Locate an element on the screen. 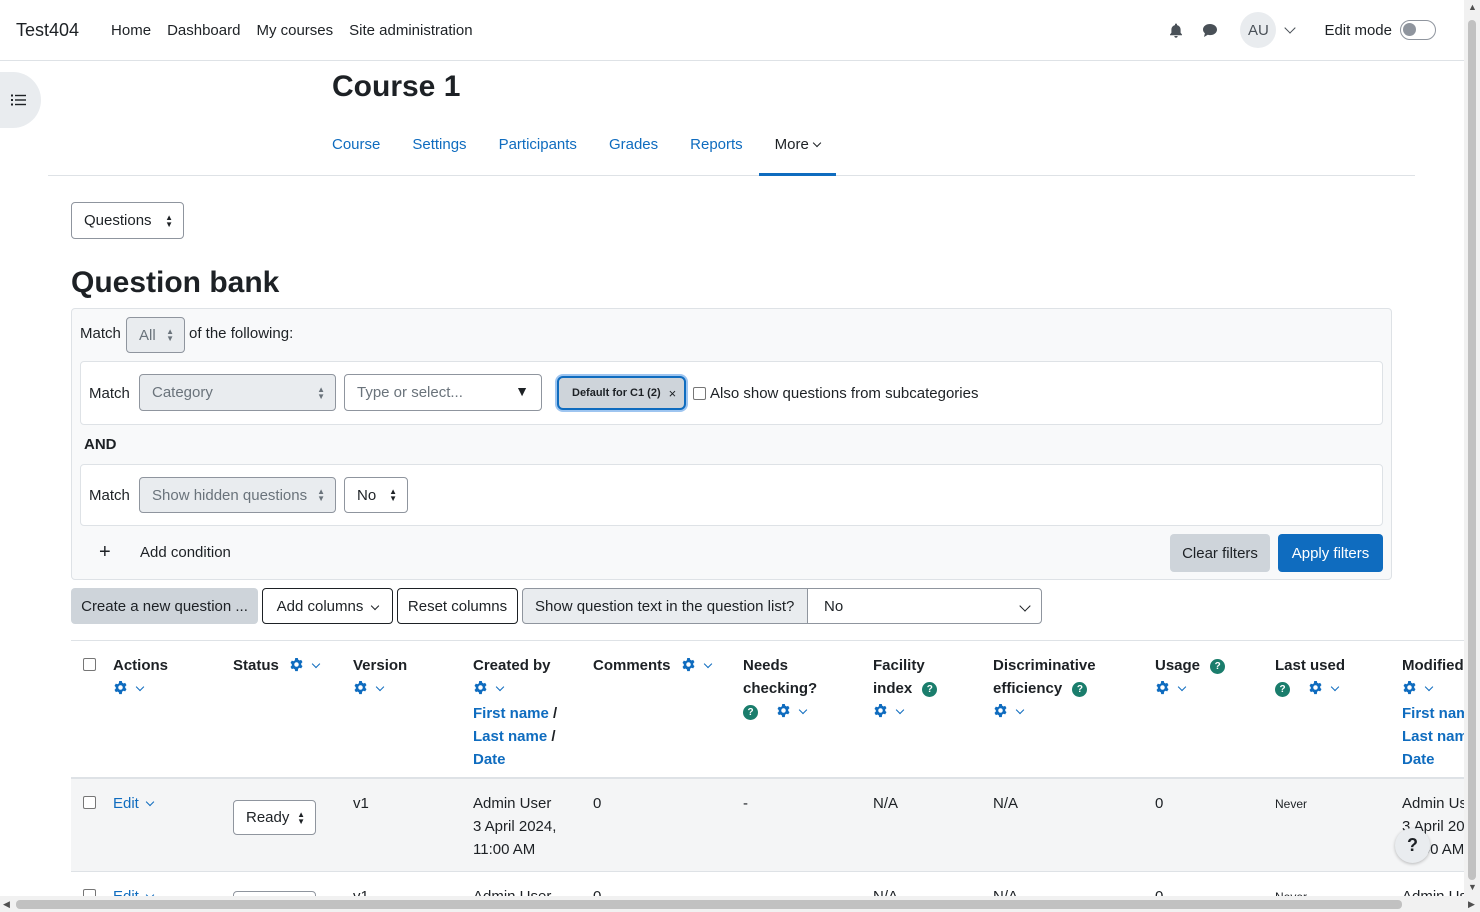 This screenshot has width=1480, height=912. column-last-used: Last used ? is located at coordinates (1310, 678).